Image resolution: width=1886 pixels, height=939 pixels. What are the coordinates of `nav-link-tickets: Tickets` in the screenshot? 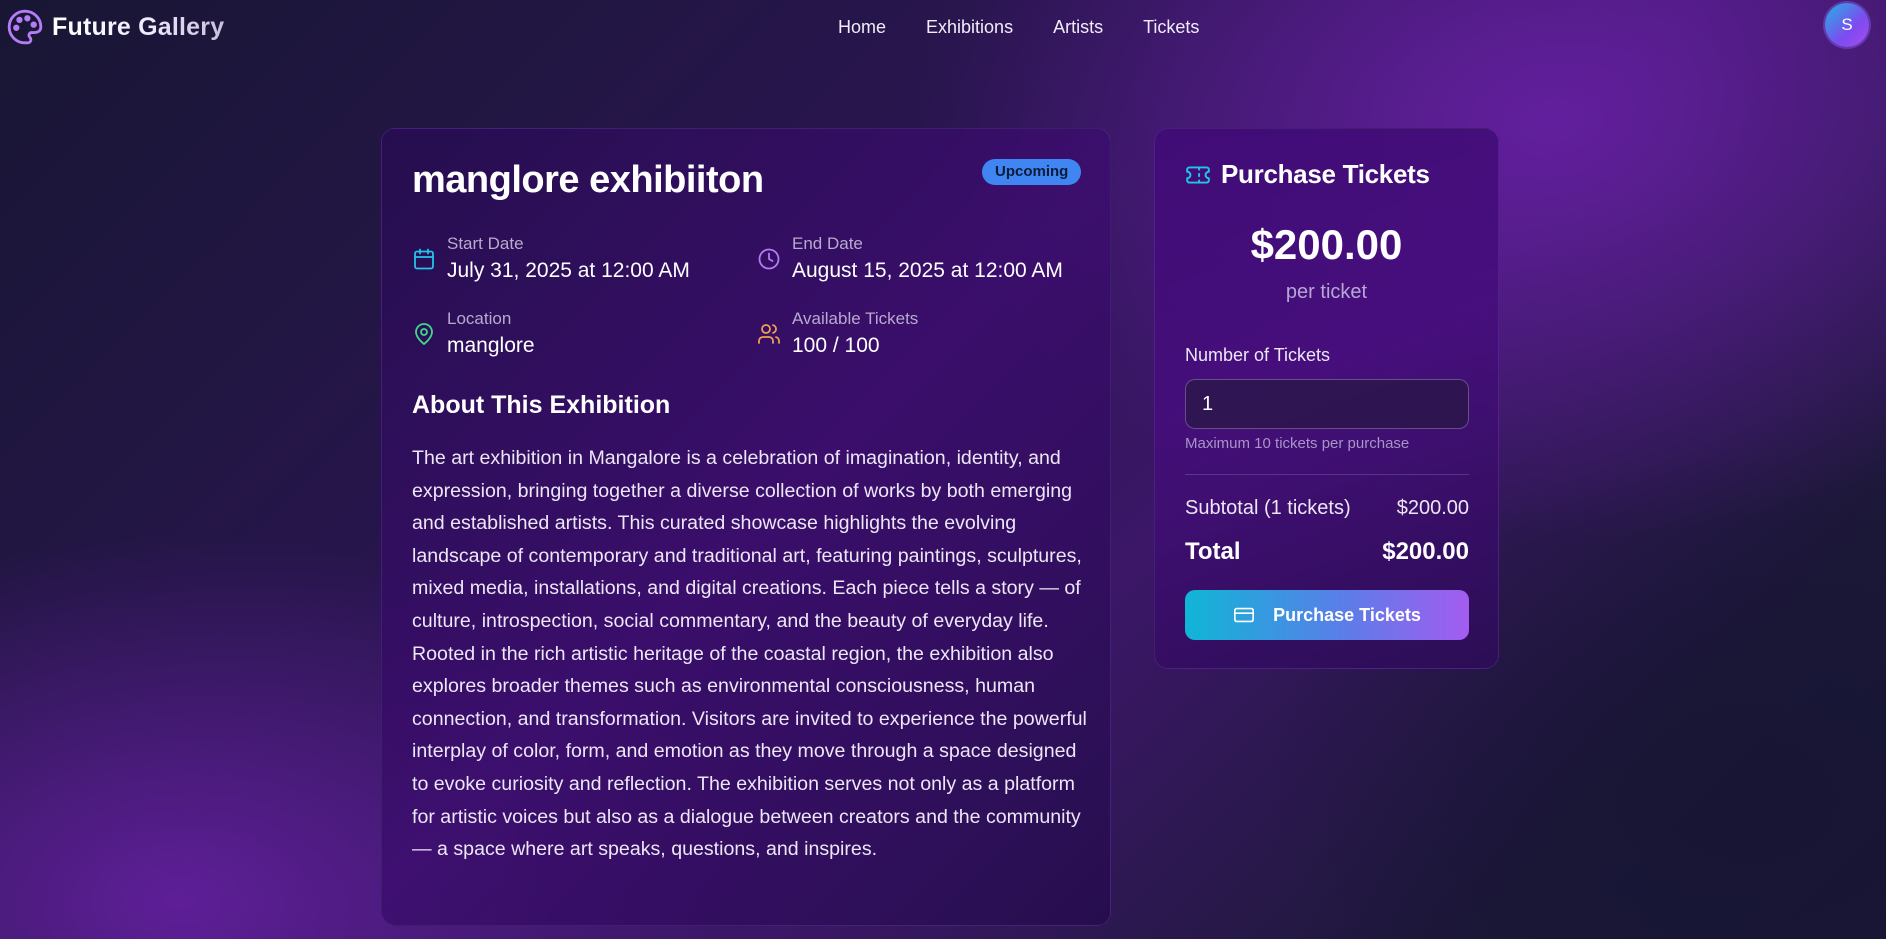 It's located at (1171, 27).